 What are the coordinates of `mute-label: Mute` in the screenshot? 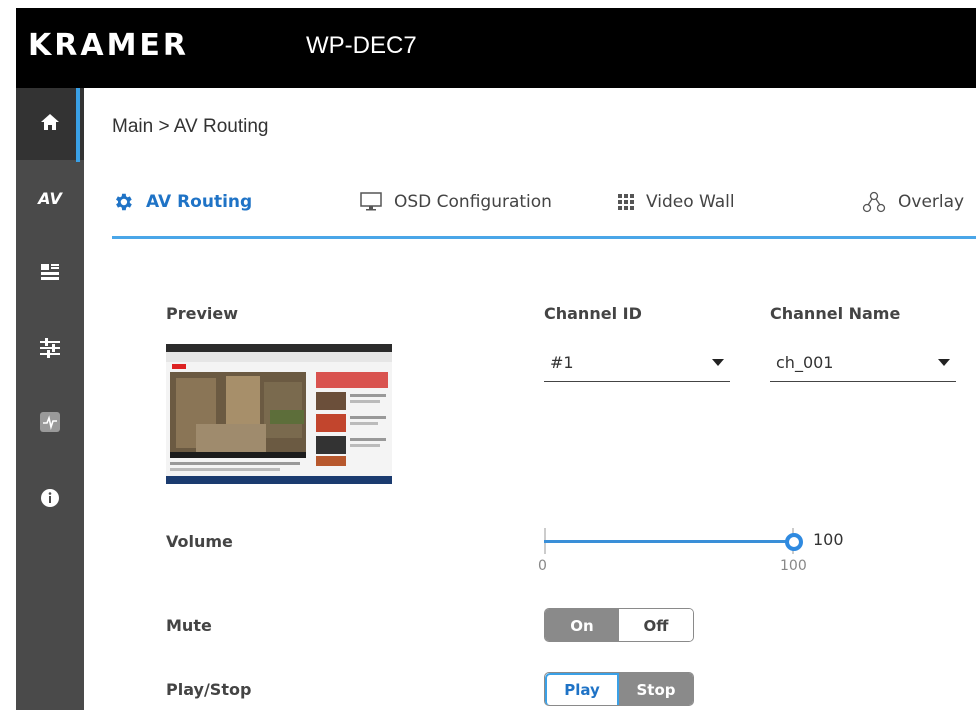 It's located at (189, 625).